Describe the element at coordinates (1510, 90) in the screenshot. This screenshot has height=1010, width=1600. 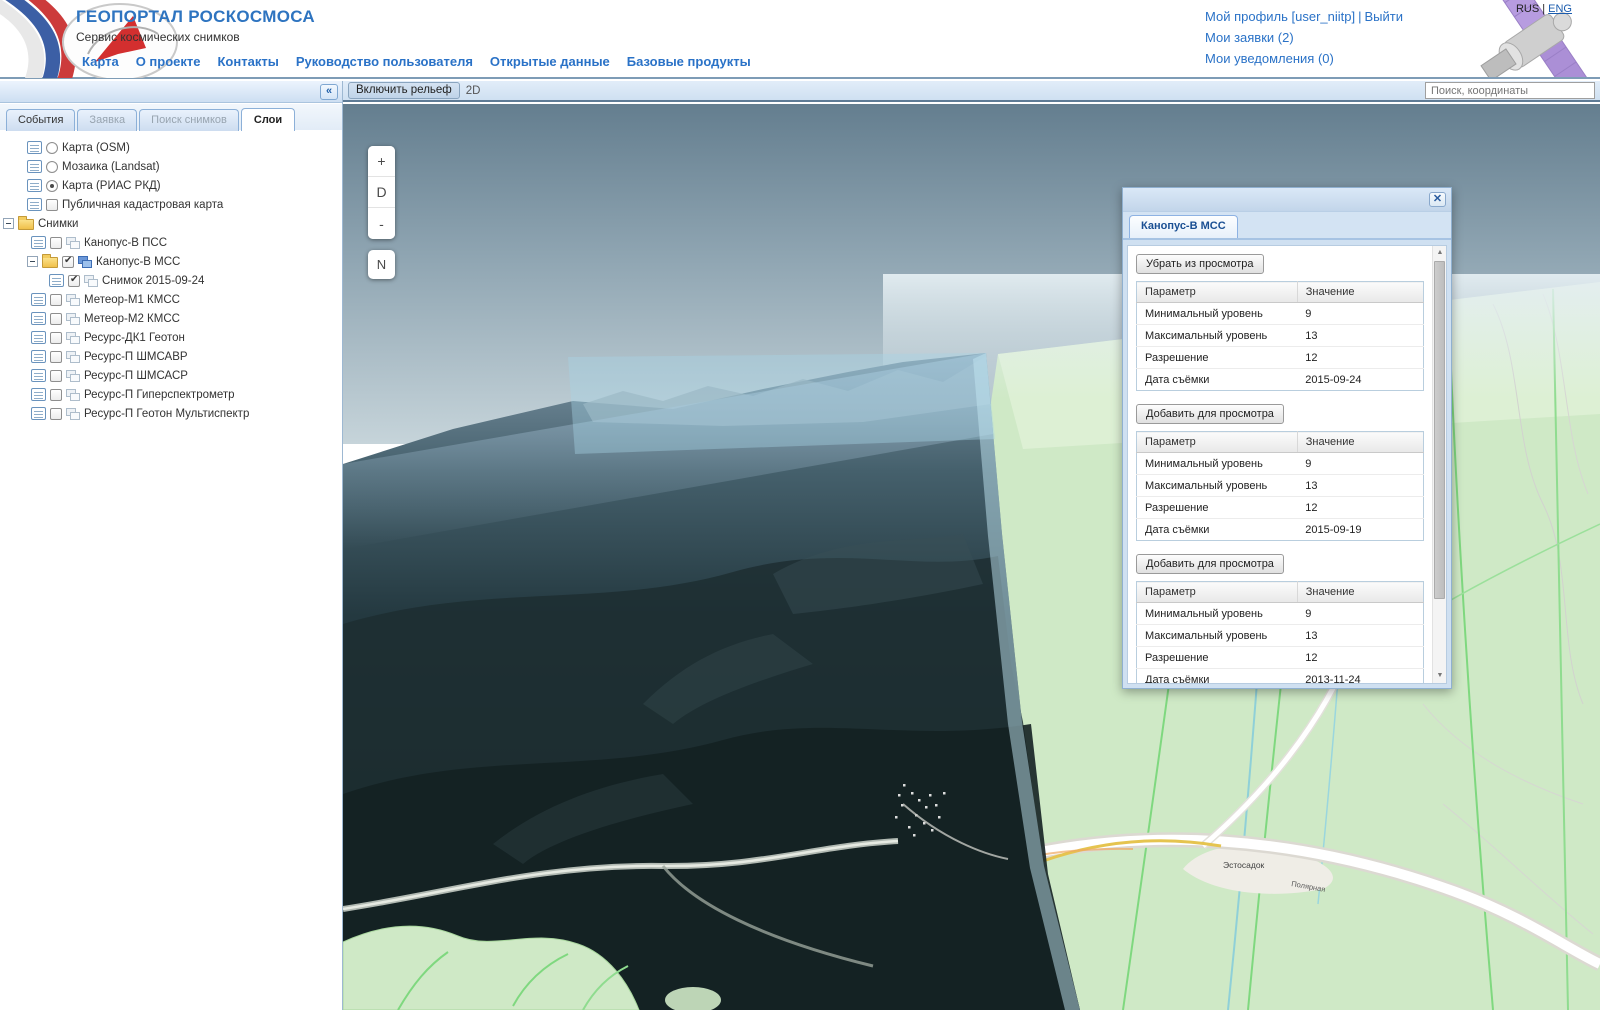
I see `search-input` at that location.